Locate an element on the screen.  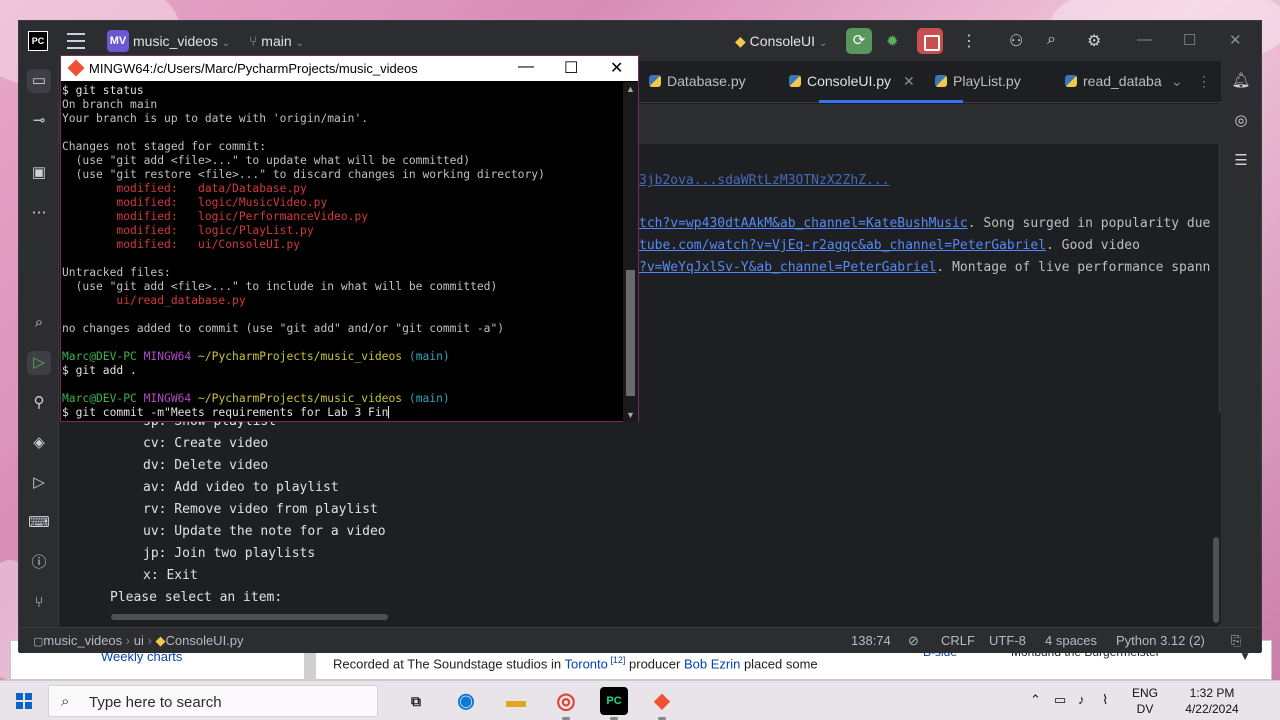
chrome-icon: ◎ is located at coordinates (566, 701).